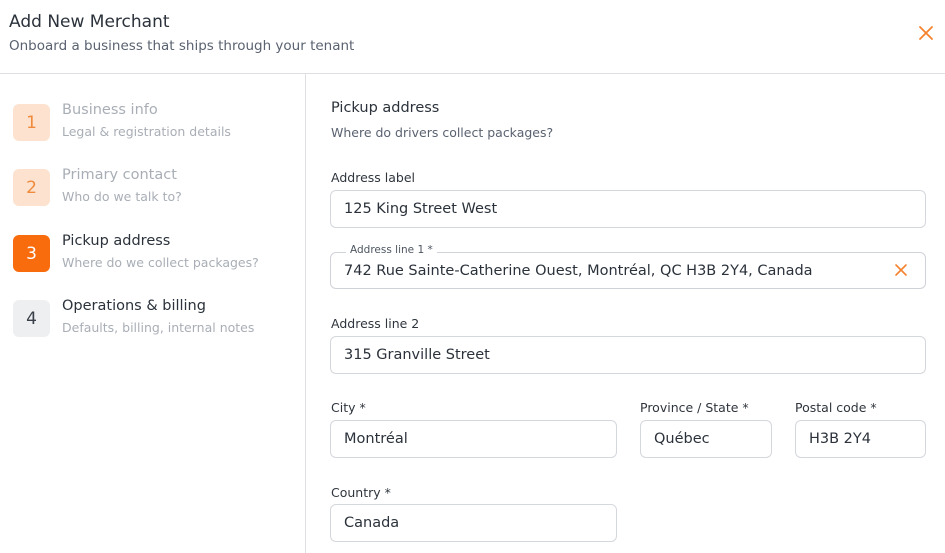 The image size is (945, 553). I want to click on modal-title: Add New Merchant, so click(89, 22).